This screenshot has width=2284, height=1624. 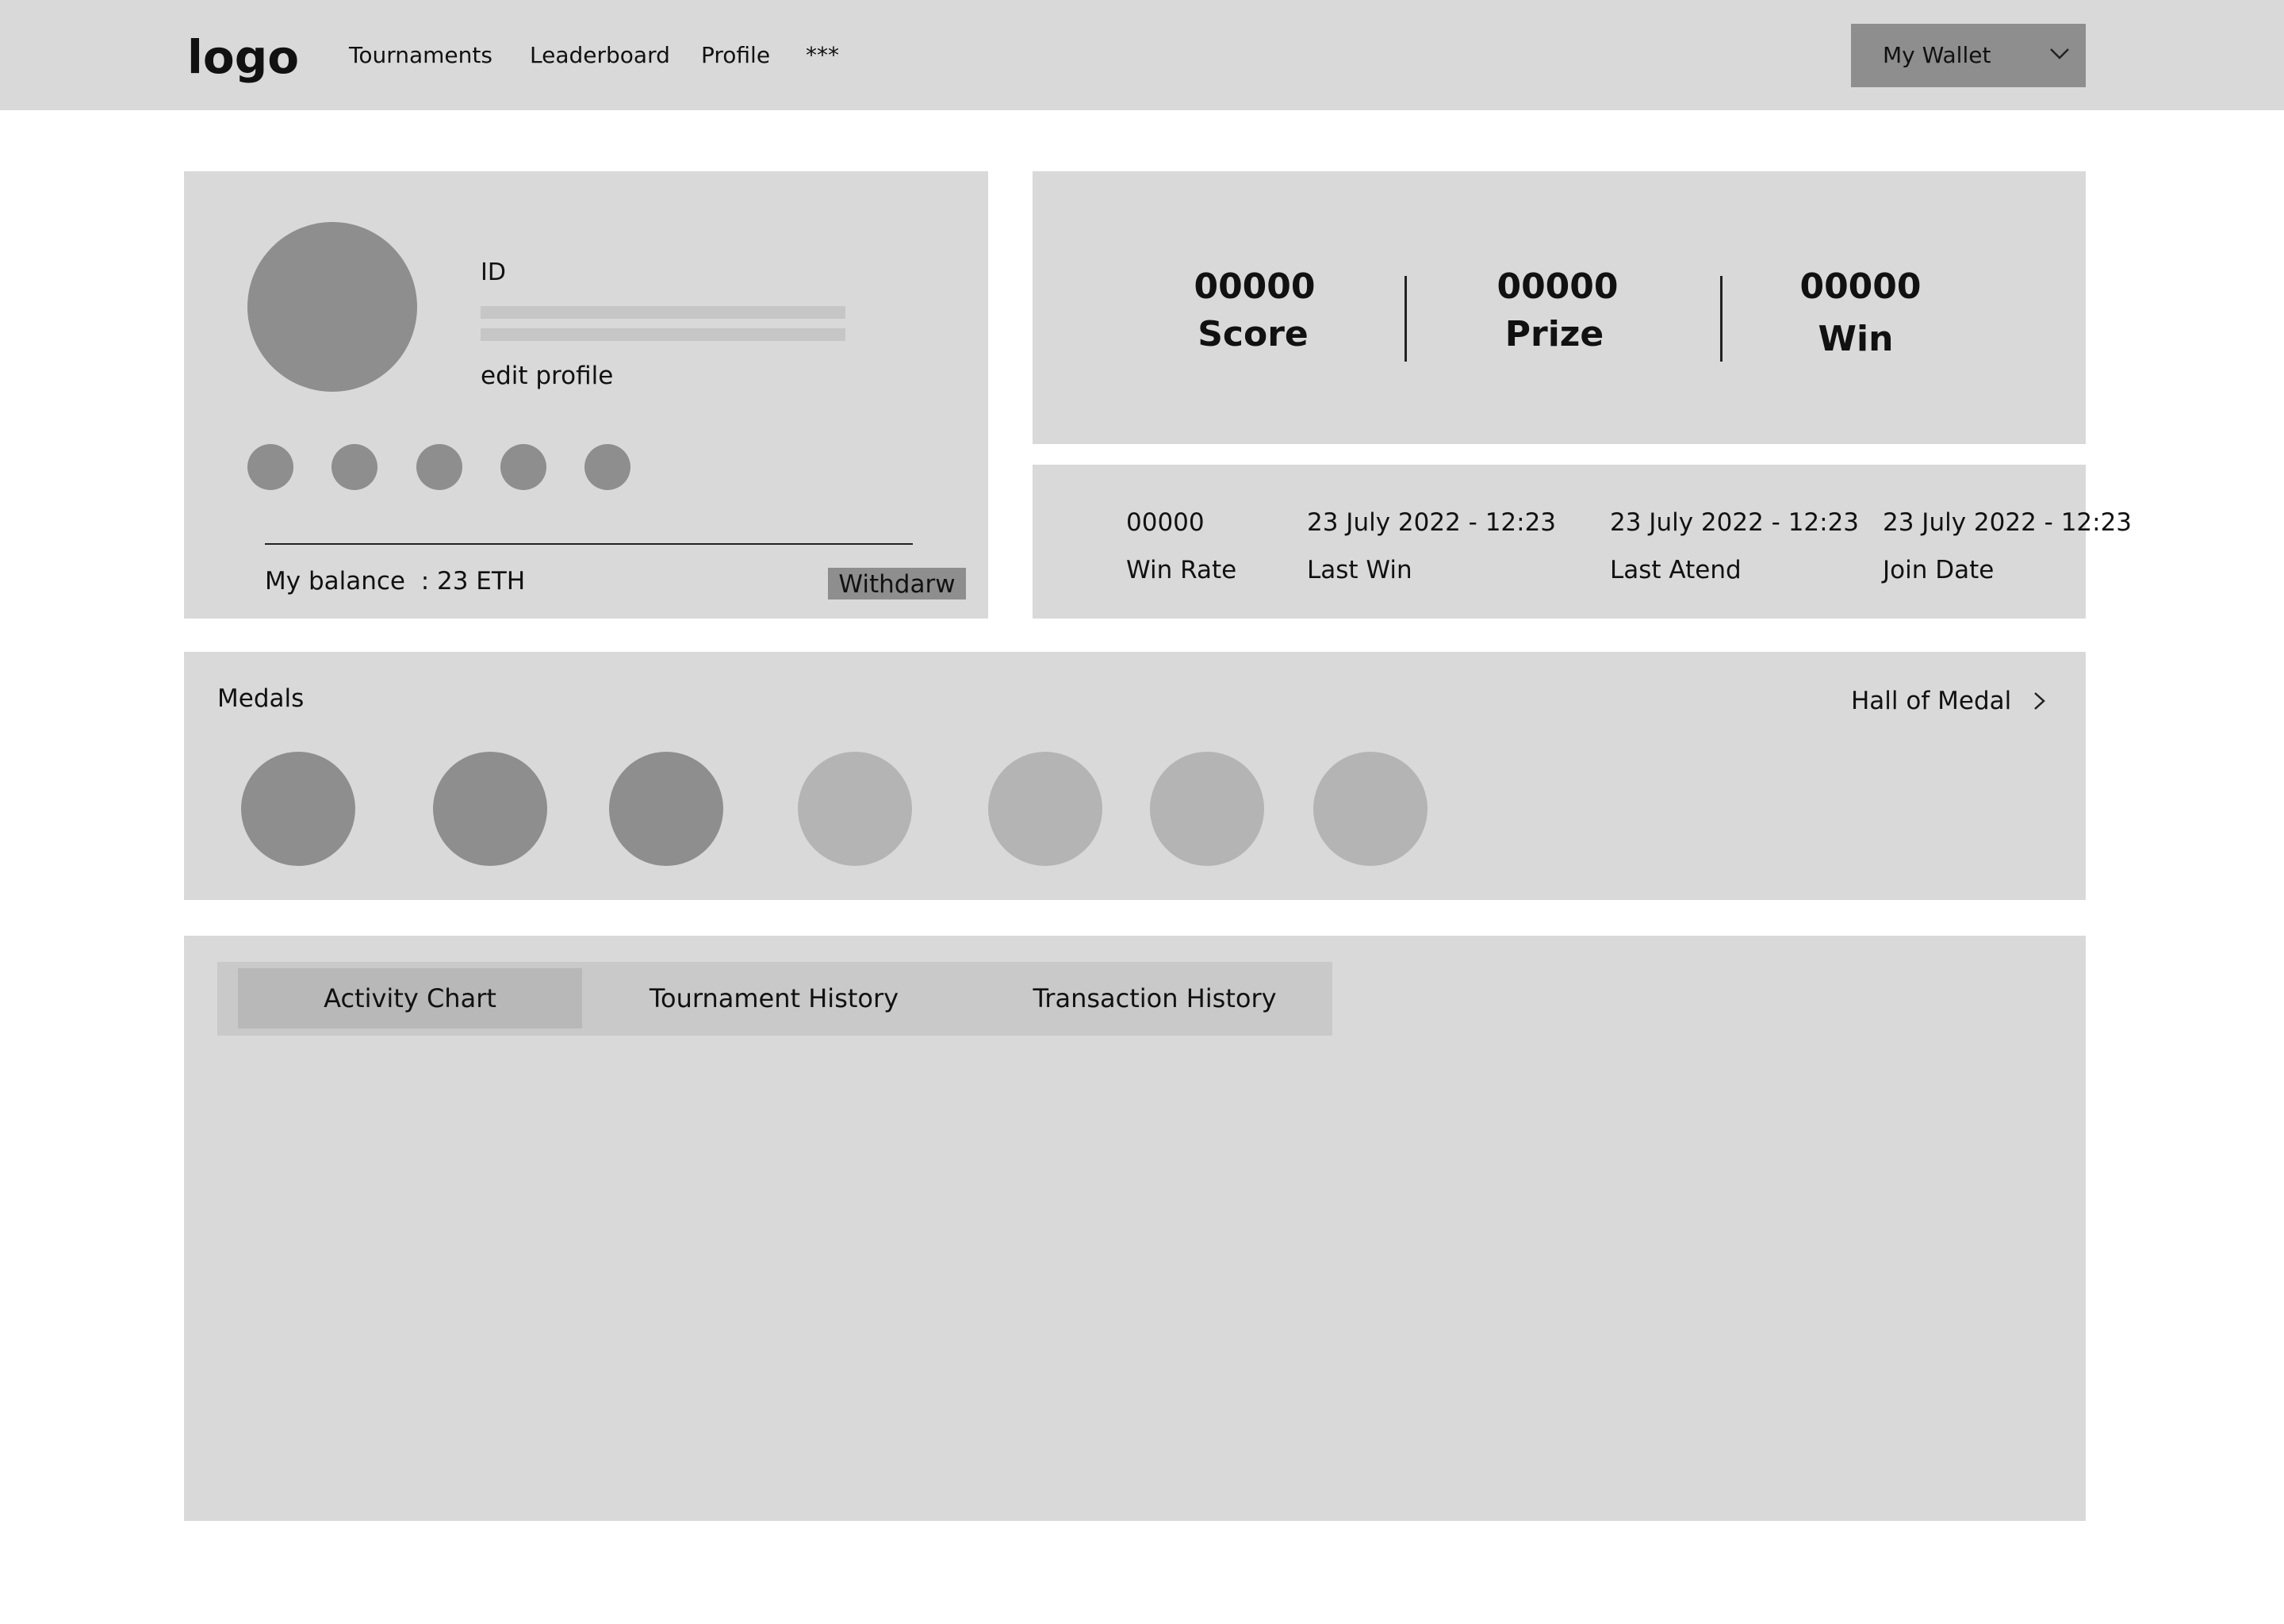 What do you see at coordinates (1432, 522) in the screenshot?
I see `last-win-value: 23 July 2022 - 12:23` at bounding box center [1432, 522].